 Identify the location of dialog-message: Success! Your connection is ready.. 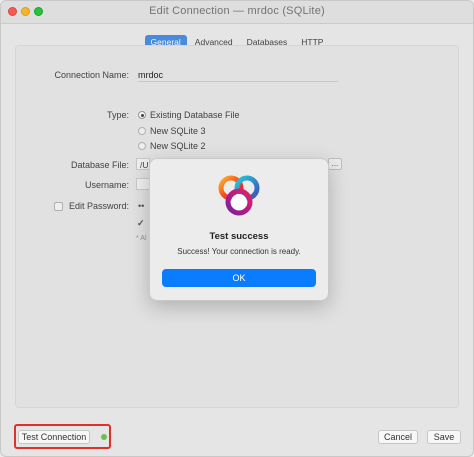
(239, 251).